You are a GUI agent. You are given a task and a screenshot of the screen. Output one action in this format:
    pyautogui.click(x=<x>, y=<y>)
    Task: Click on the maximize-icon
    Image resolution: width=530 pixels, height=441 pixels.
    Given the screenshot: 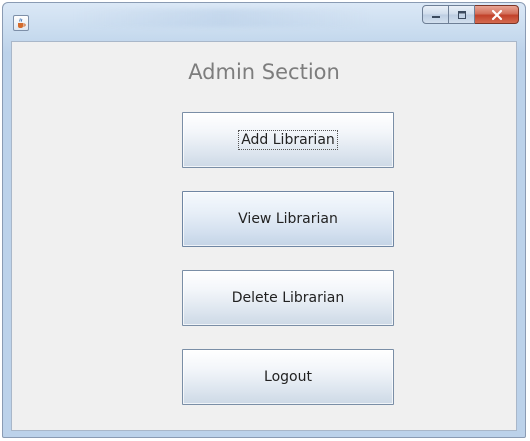 What is the action you would take?
    pyautogui.click(x=461, y=14)
    